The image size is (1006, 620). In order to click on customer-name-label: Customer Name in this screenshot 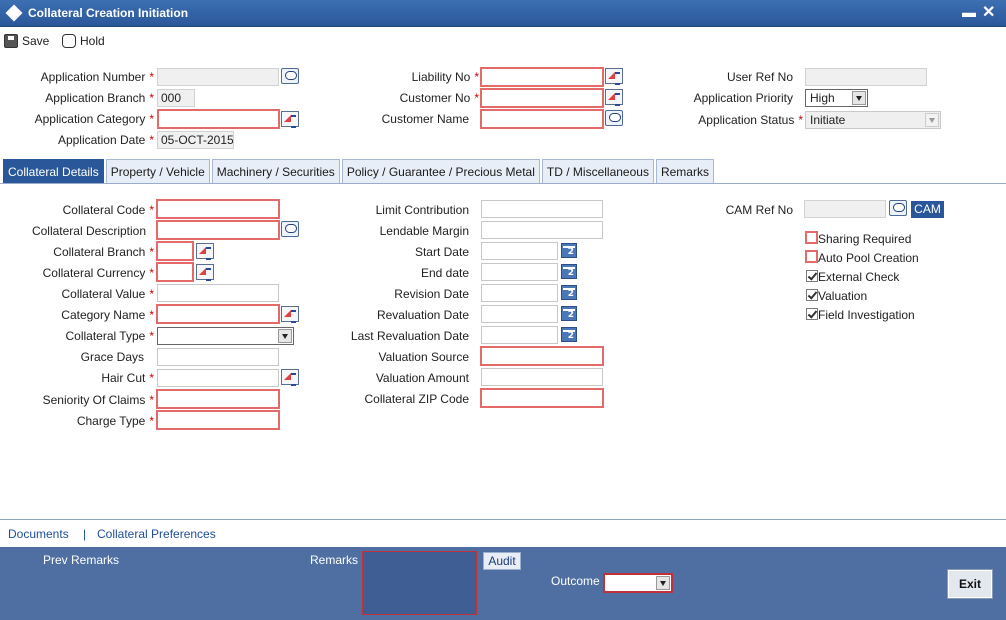, I will do `click(425, 119)`.